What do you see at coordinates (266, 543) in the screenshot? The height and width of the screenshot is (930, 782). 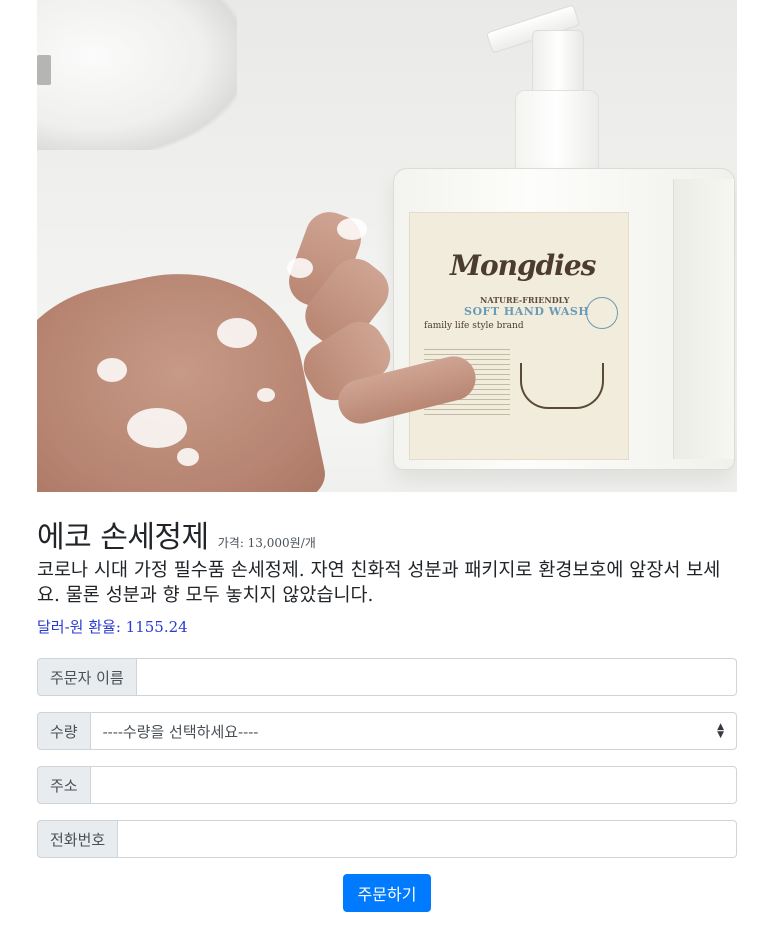 I see `product-price: 가격: 13,000원/개` at bounding box center [266, 543].